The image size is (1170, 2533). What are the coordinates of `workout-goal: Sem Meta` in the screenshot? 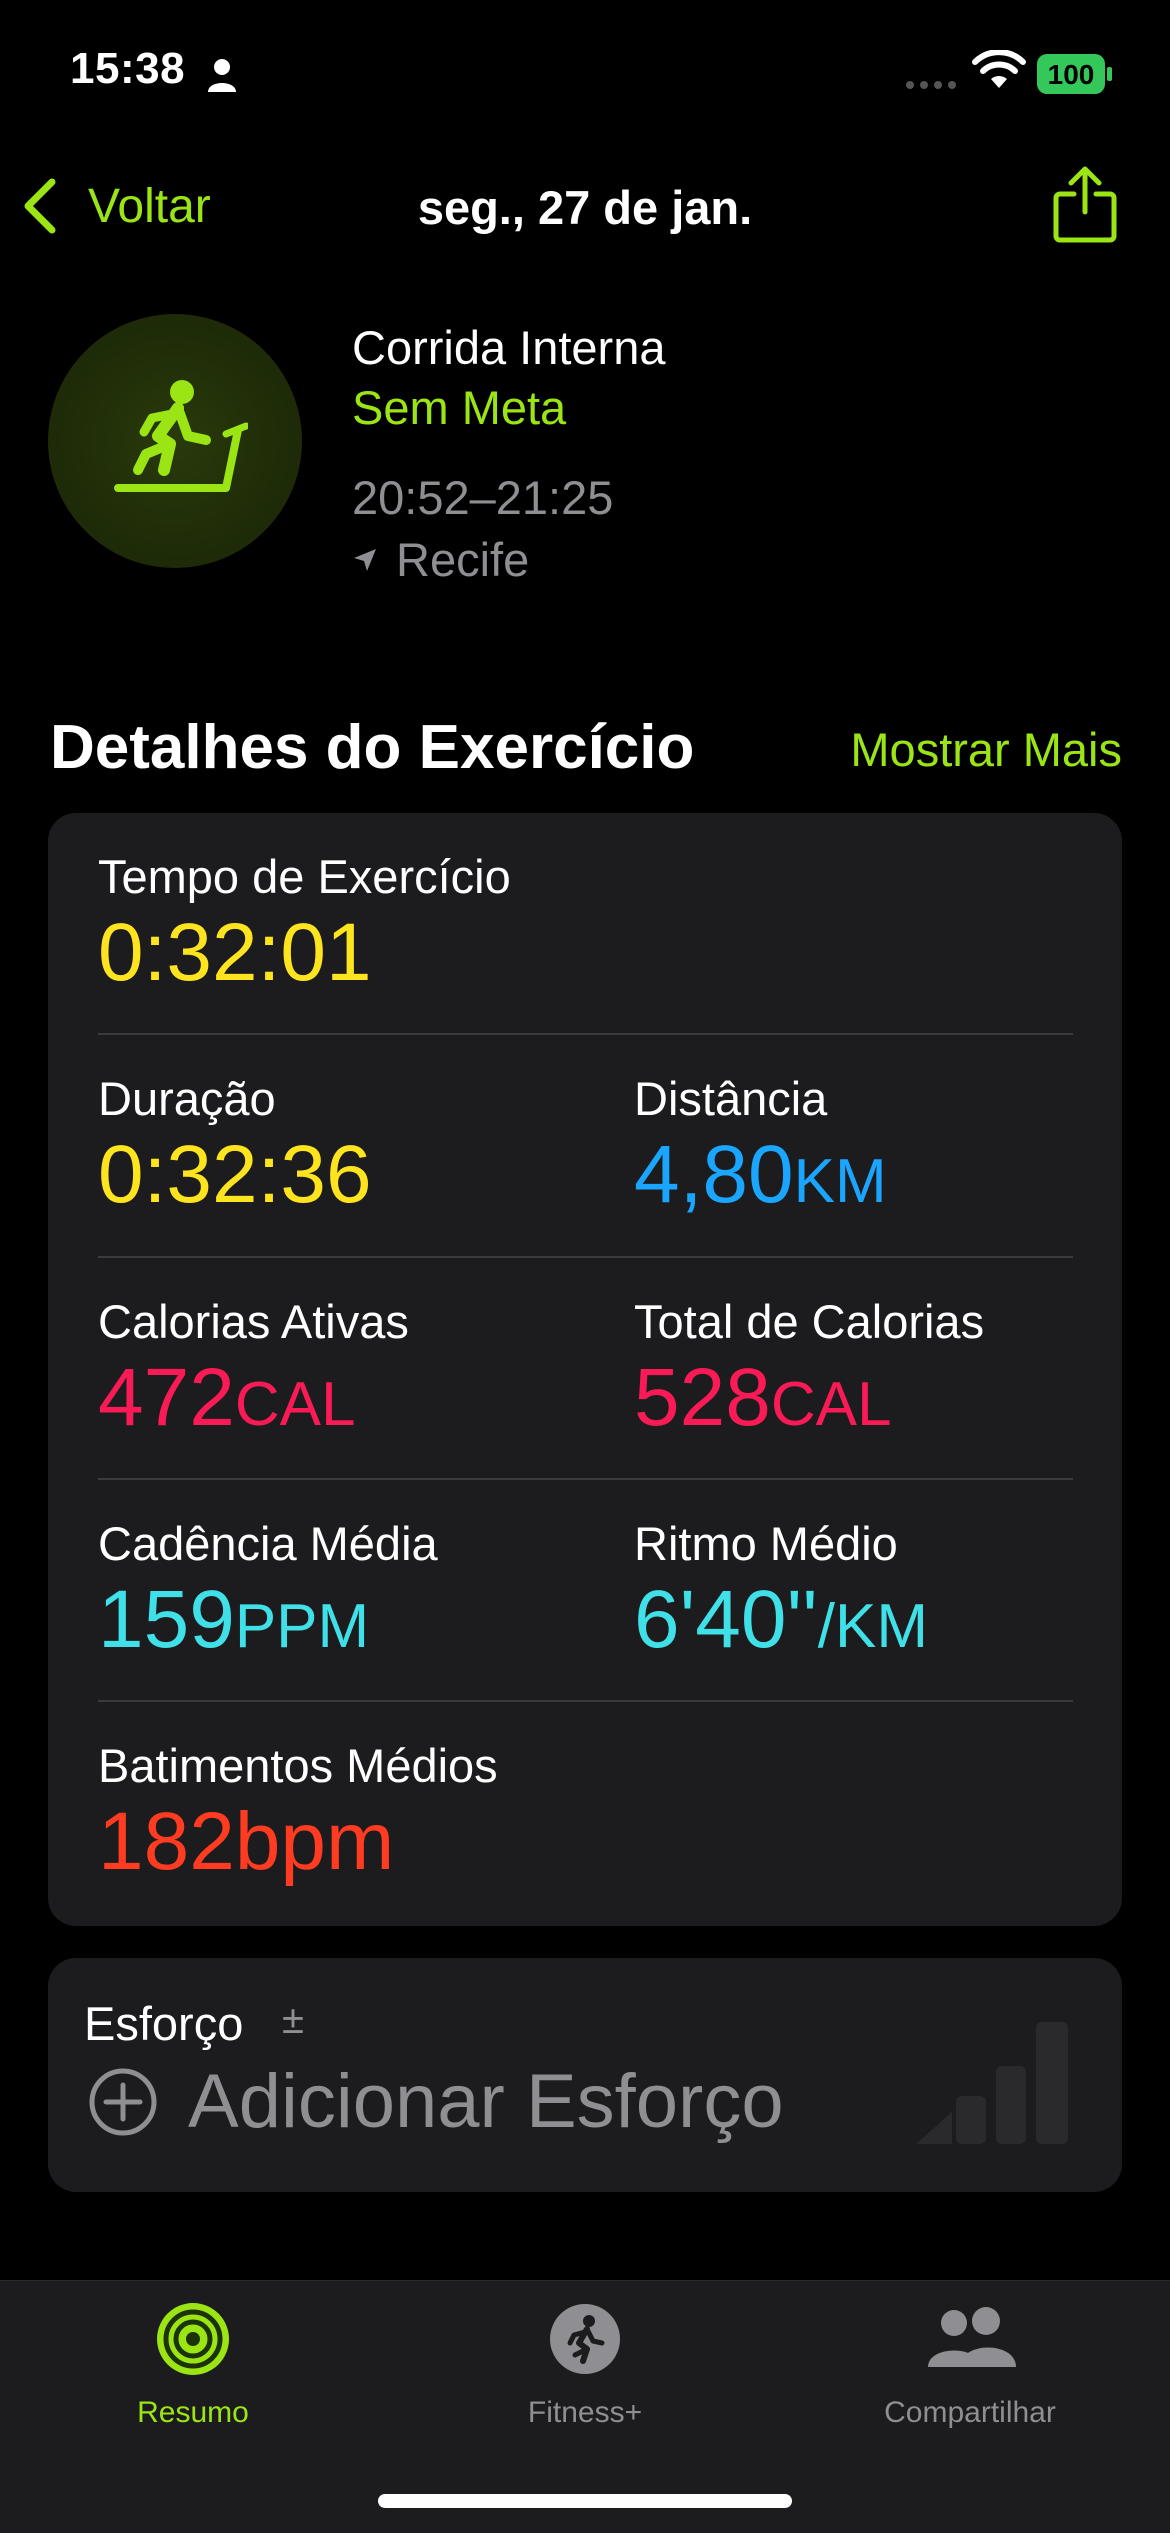 It's located at (459, 407).